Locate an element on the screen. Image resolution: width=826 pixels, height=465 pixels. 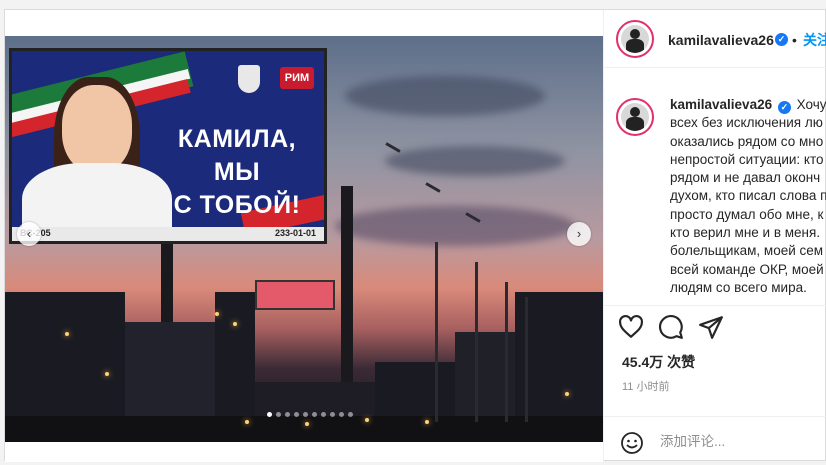
billboard-footer: ВС-205 233-01-01 is located at coordinates (168, 234).